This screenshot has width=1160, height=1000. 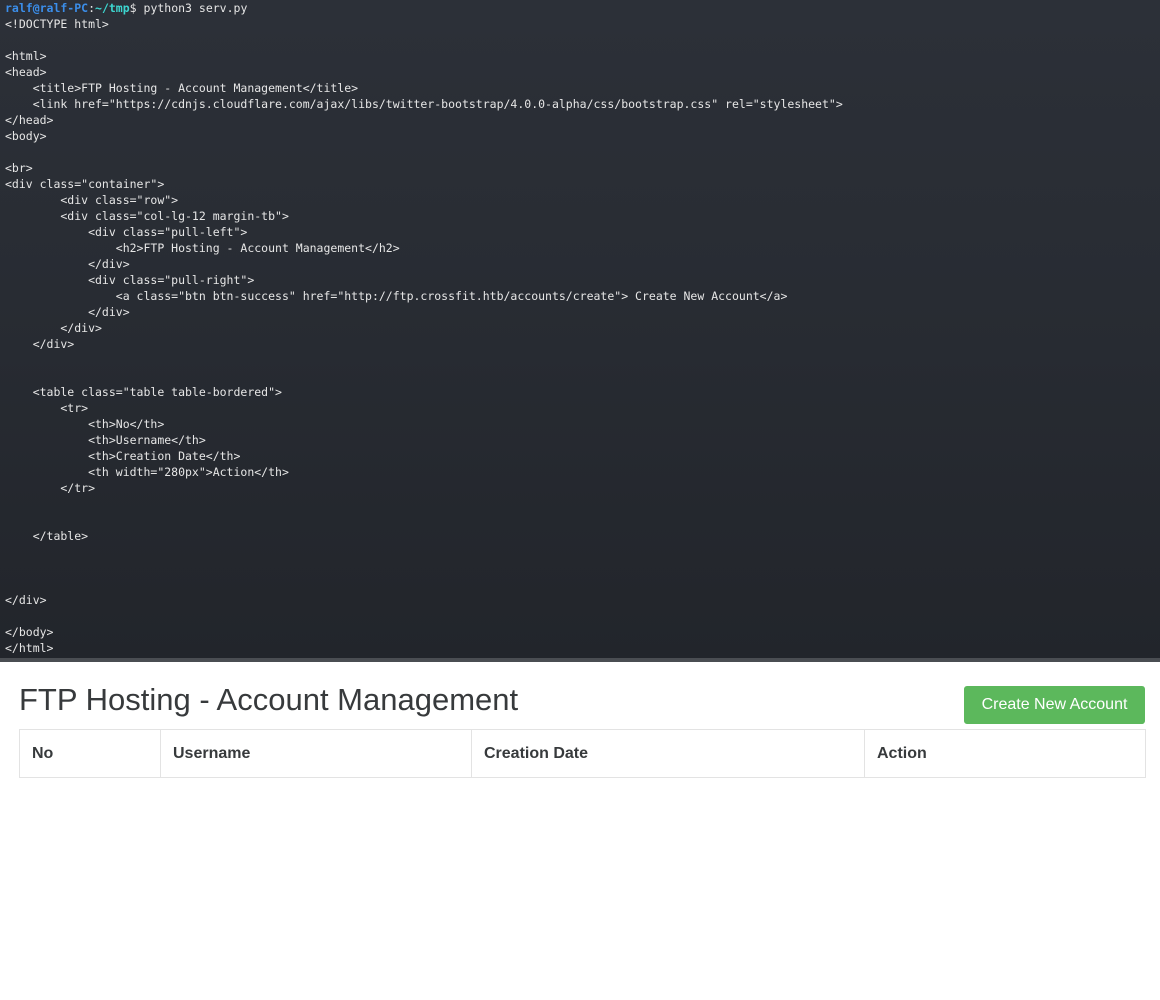 I want to click on terminal-line: <html>, so click(x=26, y=56).